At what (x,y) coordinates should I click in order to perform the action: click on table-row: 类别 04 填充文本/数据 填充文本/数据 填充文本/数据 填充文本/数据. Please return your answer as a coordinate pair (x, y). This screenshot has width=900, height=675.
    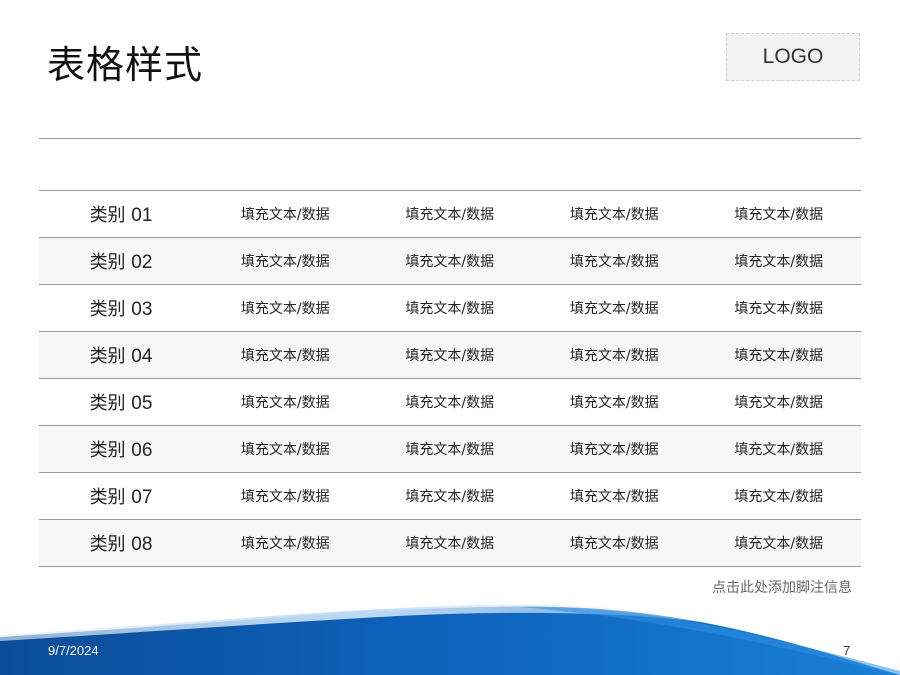
    Looking at the image, I should click on (450, 355).